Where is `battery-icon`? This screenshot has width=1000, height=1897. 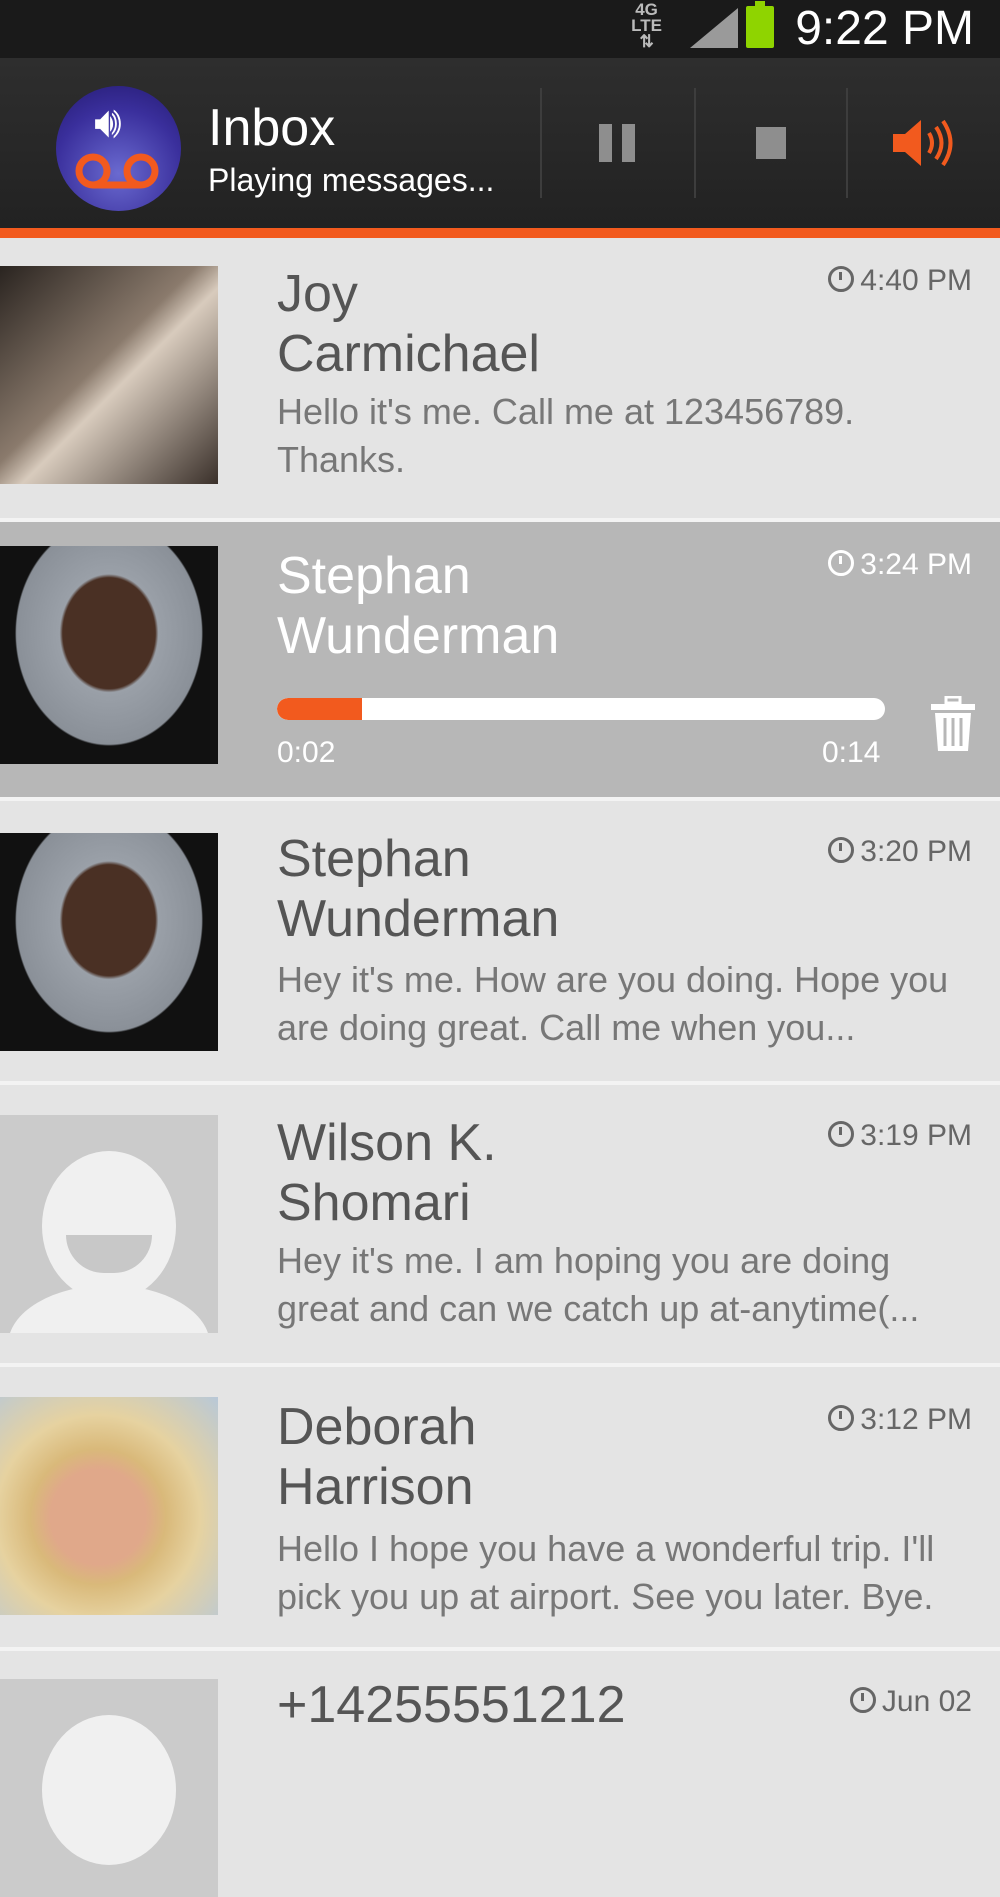
battery-icon is located at coordinates (760, 24).